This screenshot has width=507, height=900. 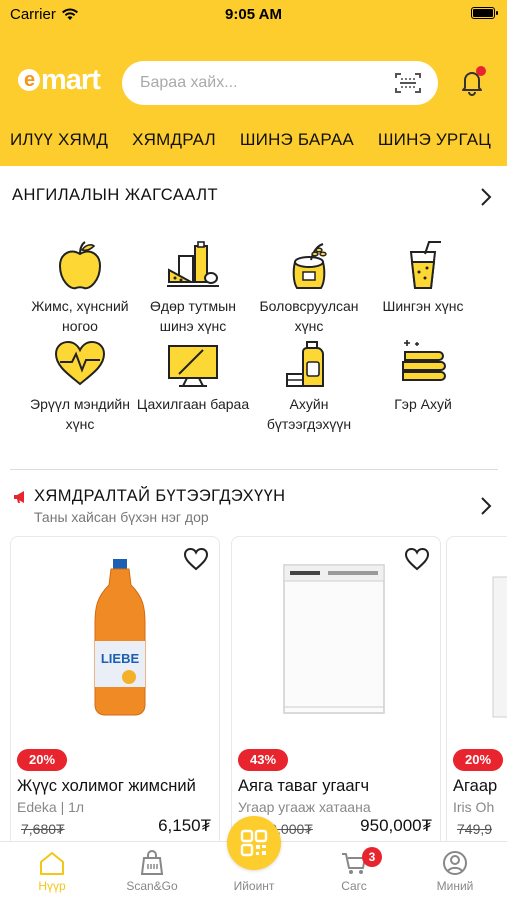 What do you see at coordinates (309, 266) in the screenshot?
I see `grain-sack-icon` at bounding box center [309, 266].